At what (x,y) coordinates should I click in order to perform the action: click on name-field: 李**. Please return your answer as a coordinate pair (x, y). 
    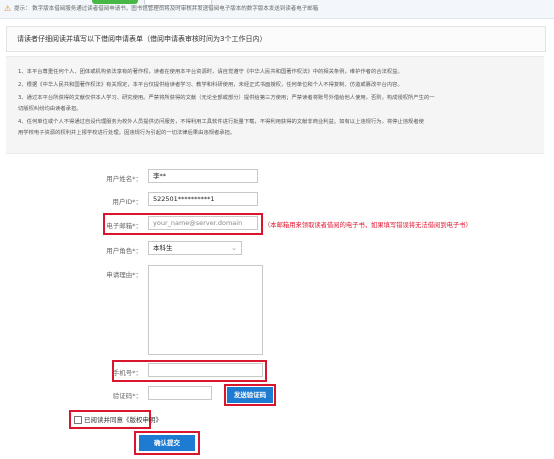
    Looking at the image, I should click on (203, 176).